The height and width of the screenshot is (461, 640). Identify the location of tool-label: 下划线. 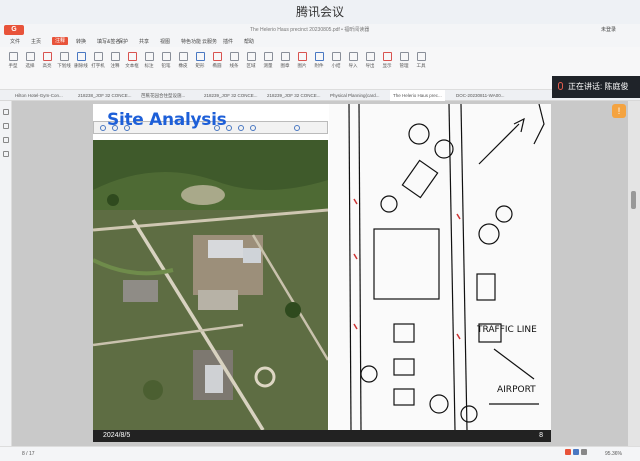
(64, 65).